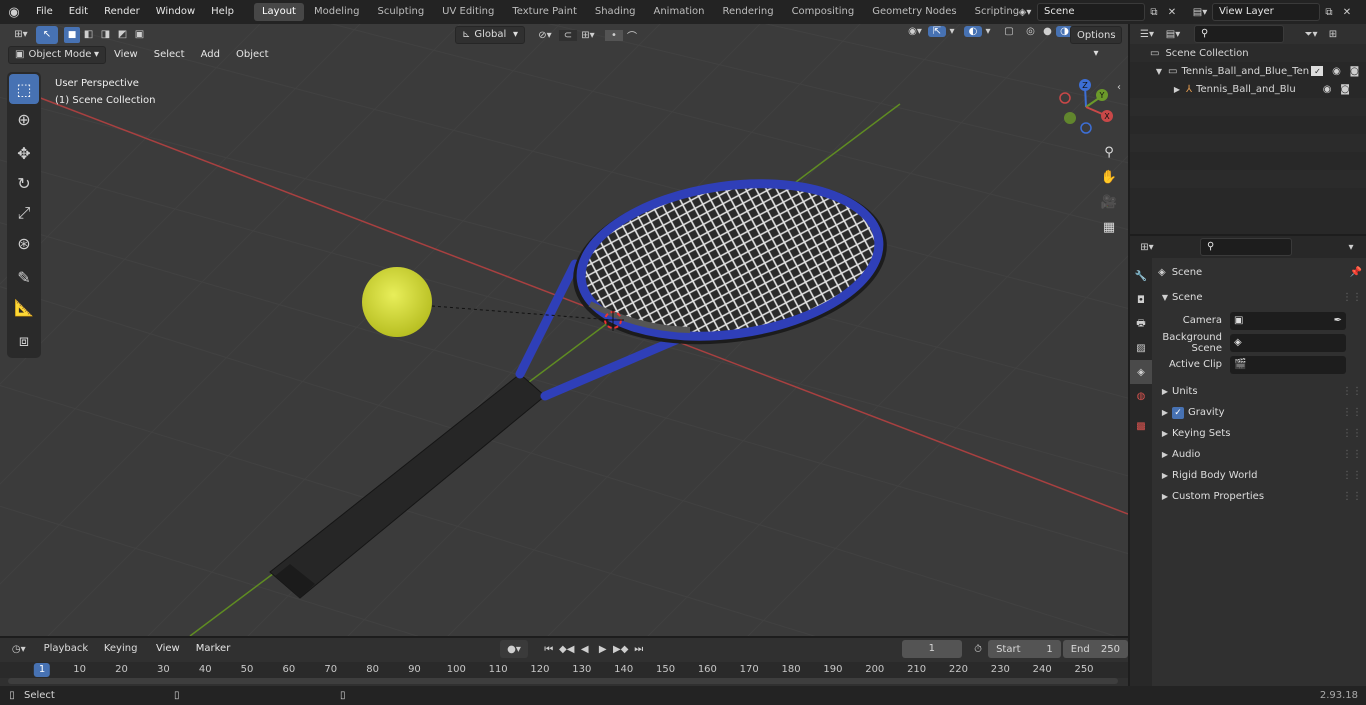 Image resolution: width=1366 pixels, height=705 pixels. What do you see at coordinates (1333, 34) in the screenshot?
I see `new-collection-icon: ⊞` at bounding box center [1333, 34].